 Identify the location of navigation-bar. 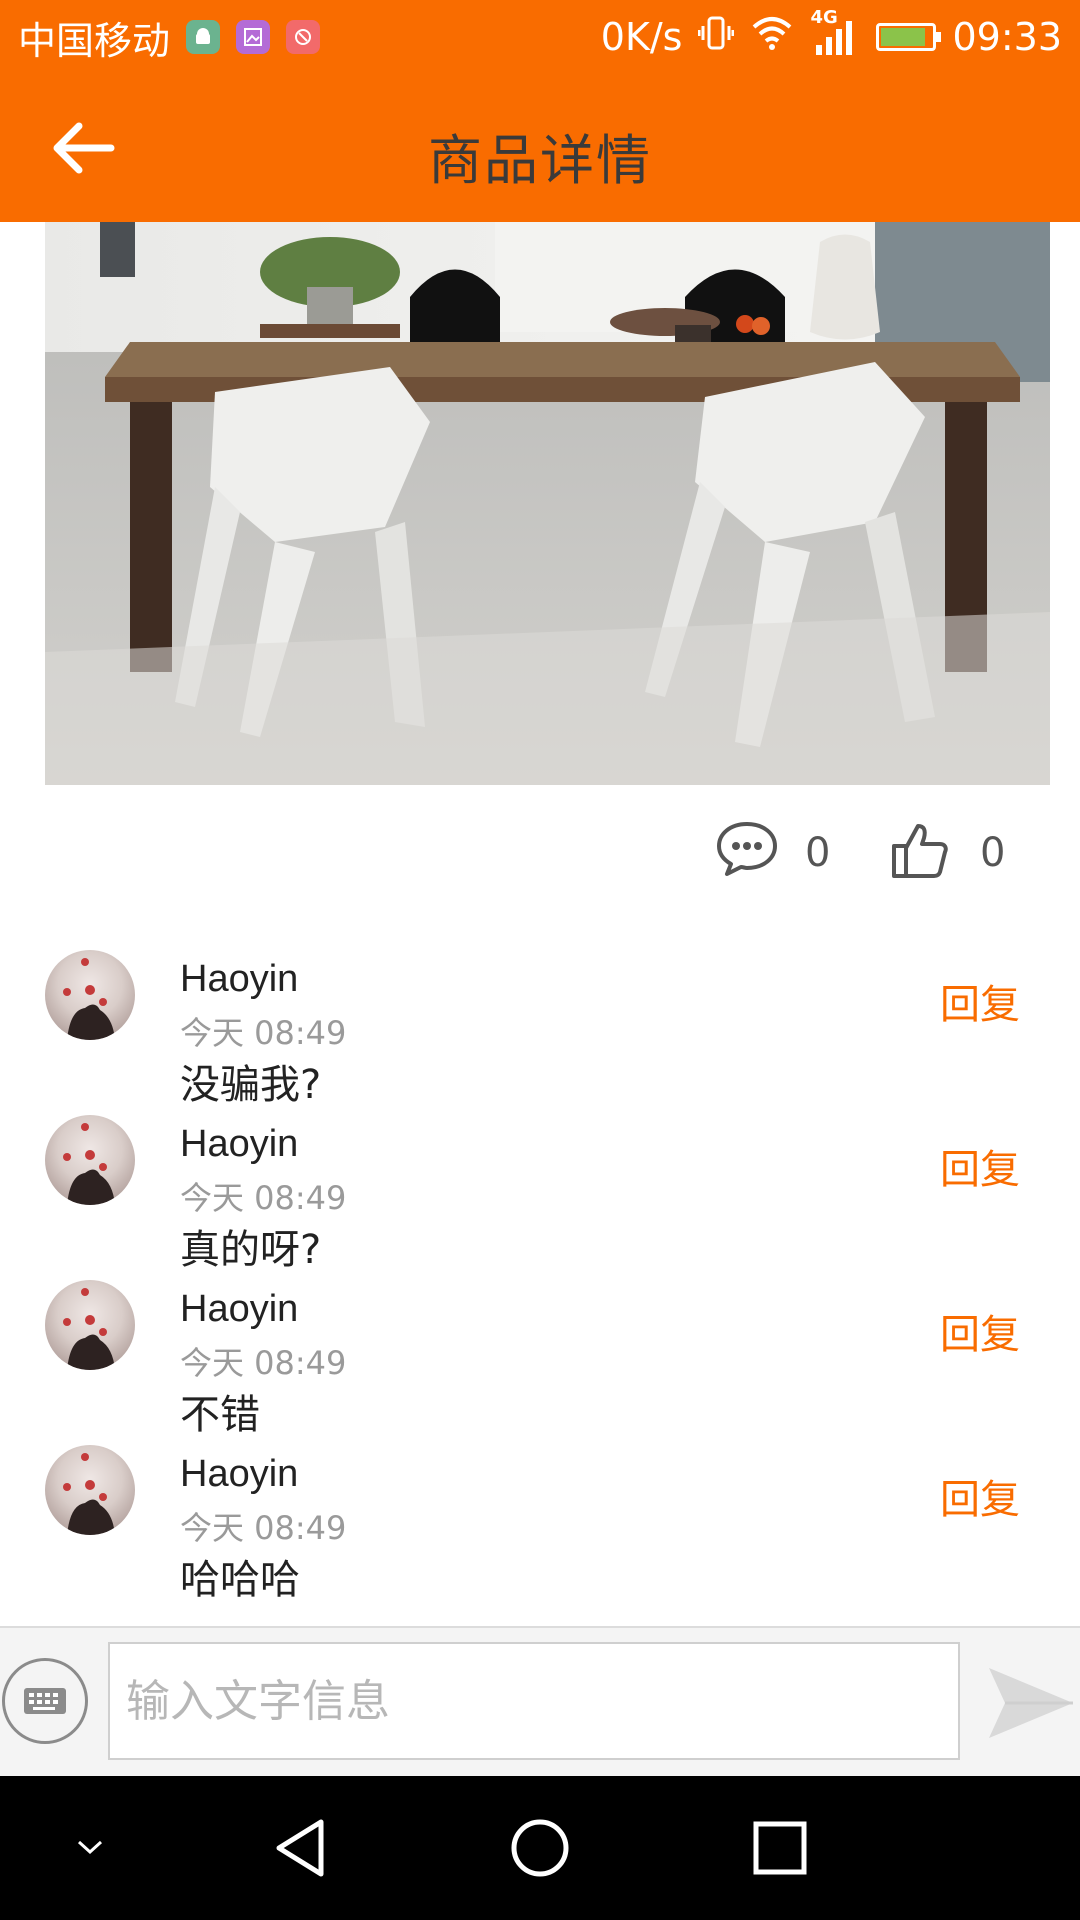
(540, 1848).